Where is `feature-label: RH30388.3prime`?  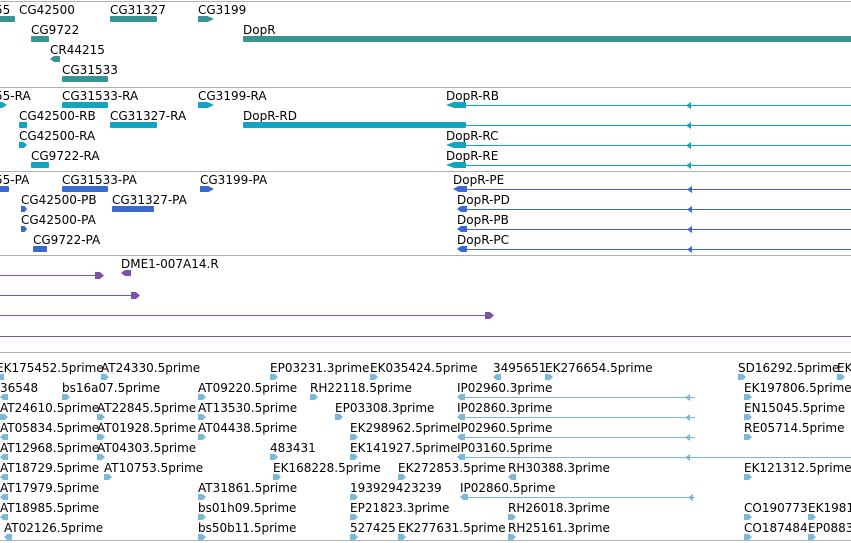 feature-label: RH30388.3prime is located at coordinates (559, 468).